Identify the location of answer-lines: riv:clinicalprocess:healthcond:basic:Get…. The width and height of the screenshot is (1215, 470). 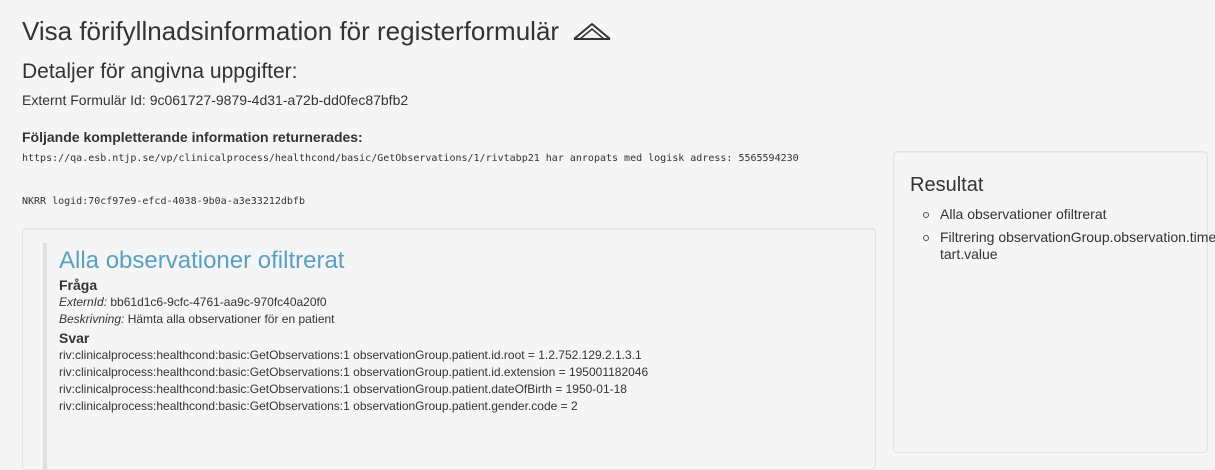
(462, 381).